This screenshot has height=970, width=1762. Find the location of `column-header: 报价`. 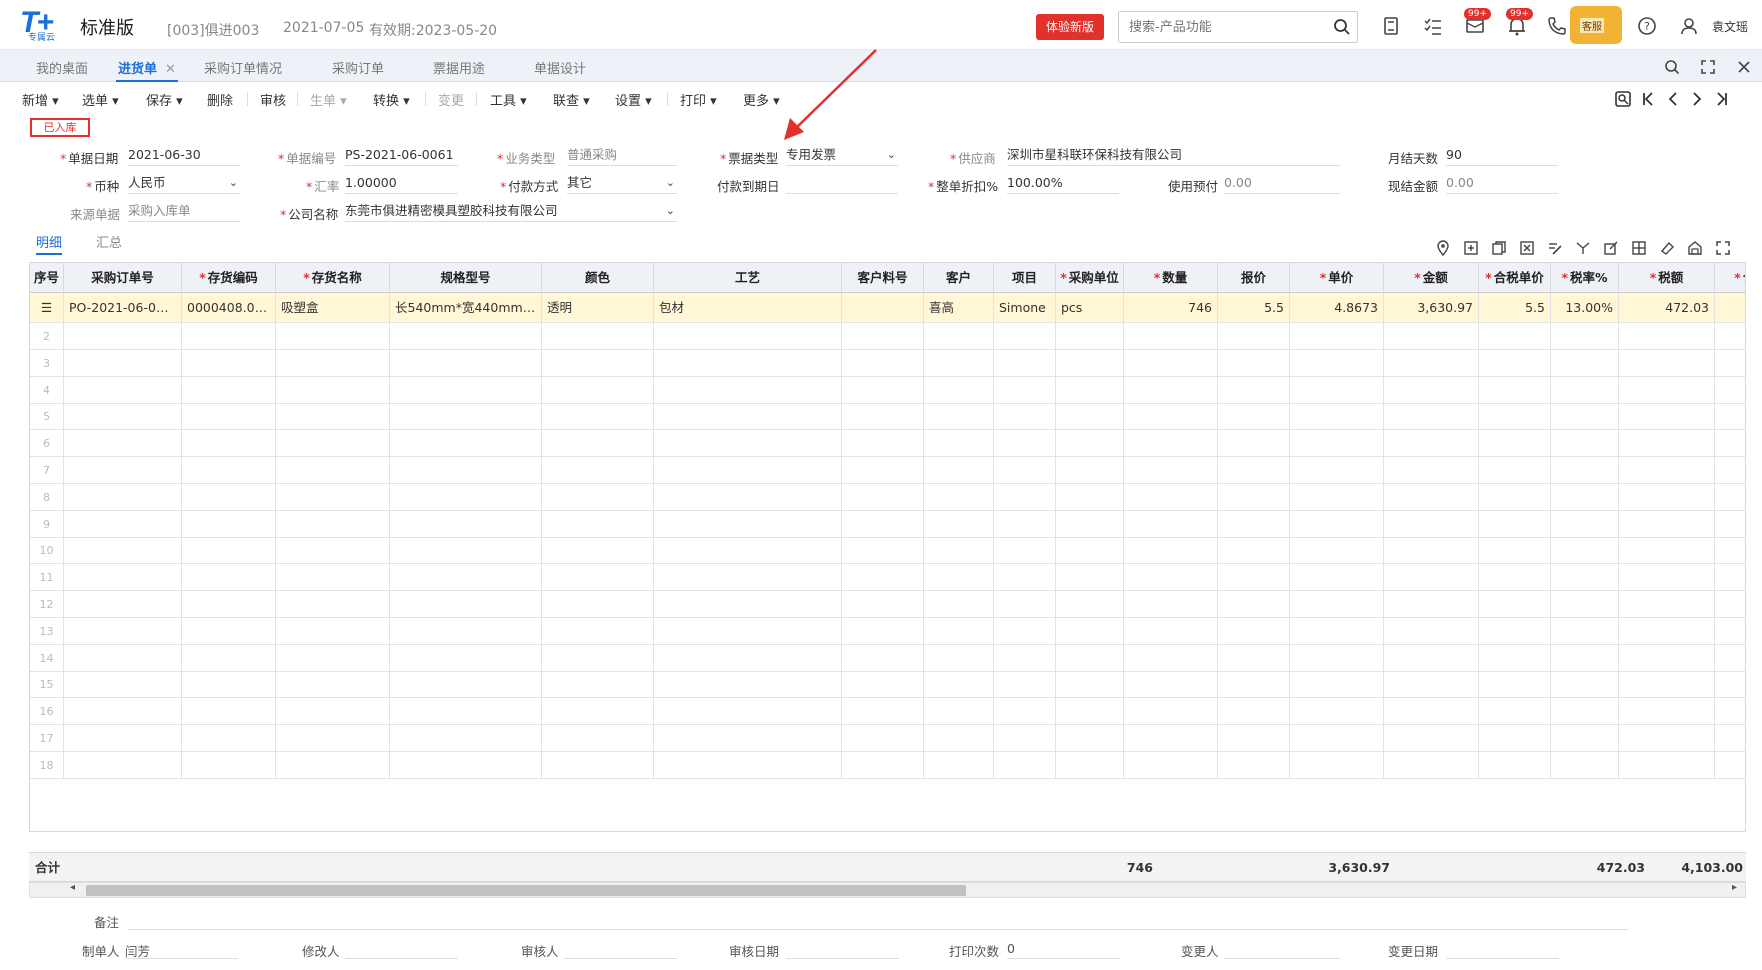

column-header: 报价 is located at coordinates (1254, 278).